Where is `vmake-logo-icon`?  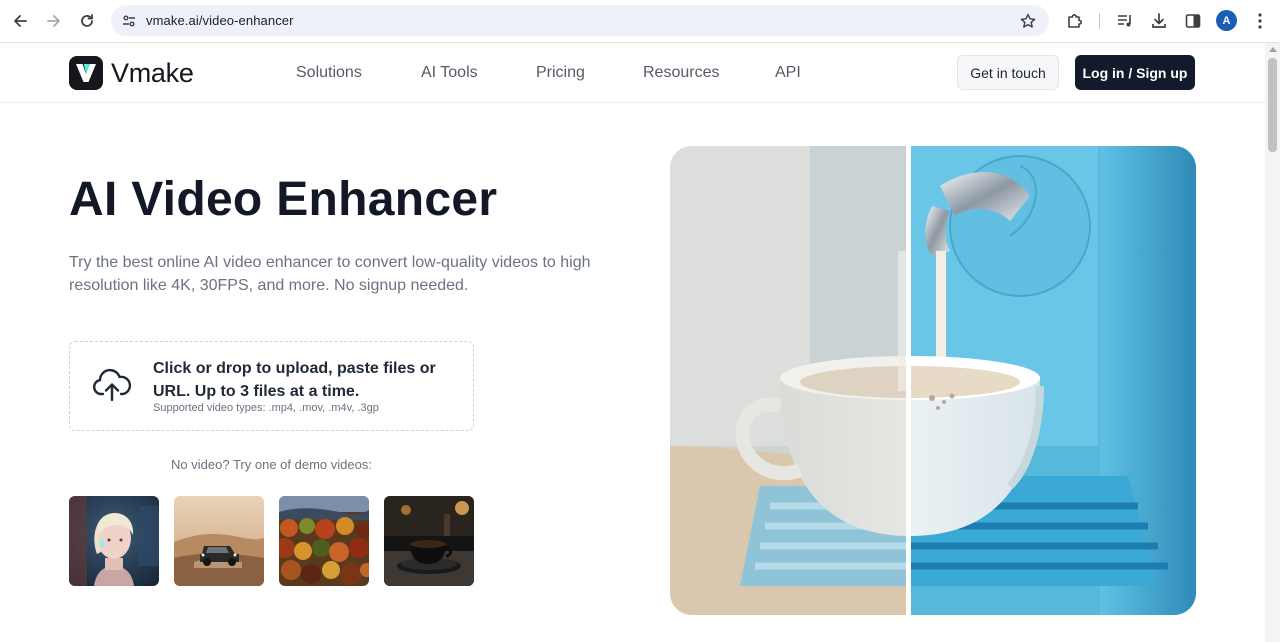
vmake-logo-icon is located at coordinates (86, 73).